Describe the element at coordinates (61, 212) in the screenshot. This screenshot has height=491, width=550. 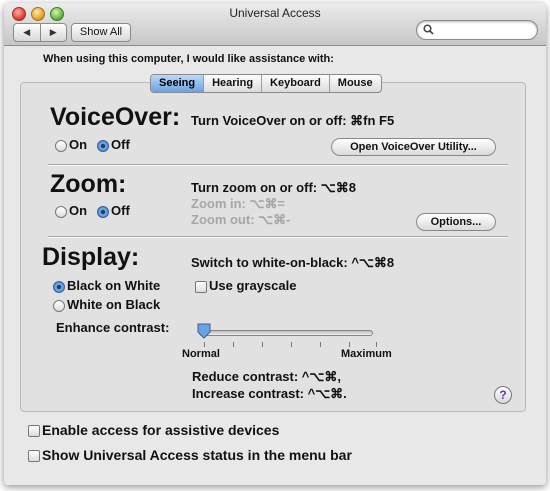
I see `zoom-on-radio` at that location.